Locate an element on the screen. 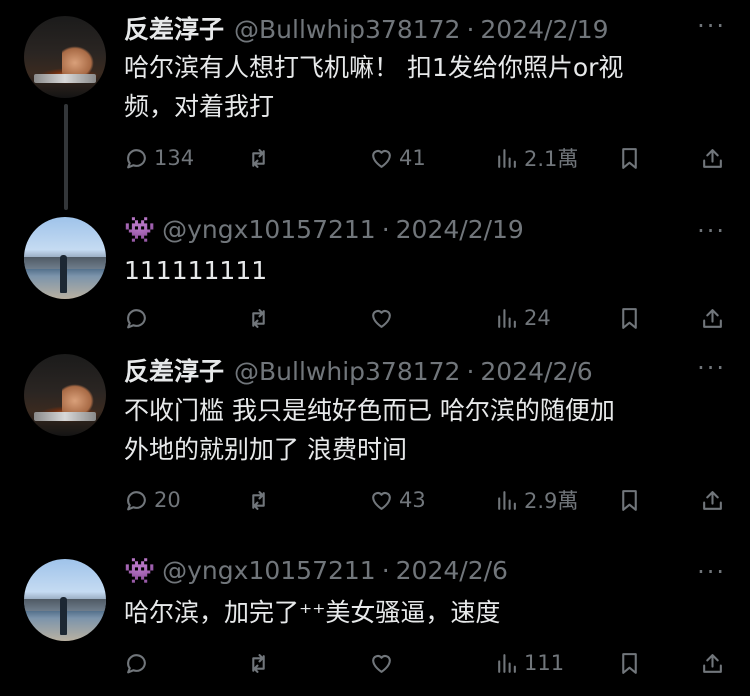 The width and height of the screenshot is (750, 696). like-button: 43 is located at coordinates (397, 500).